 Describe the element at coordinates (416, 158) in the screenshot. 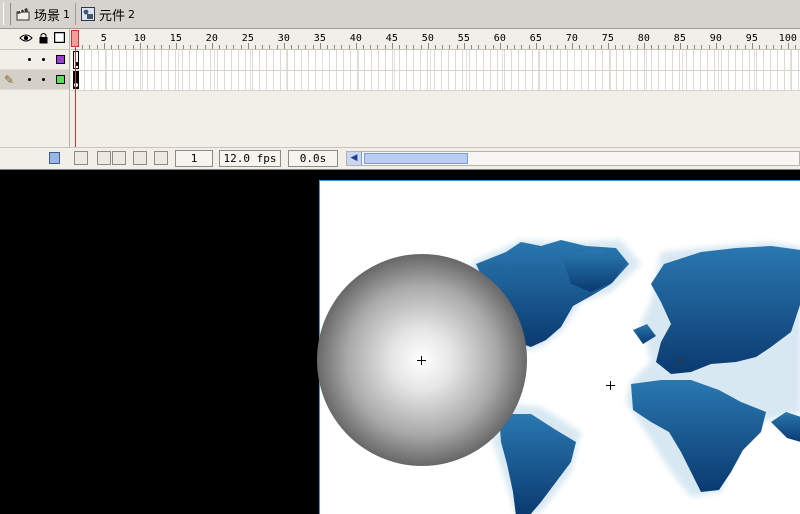

I see `scroll-thumb` at that location.